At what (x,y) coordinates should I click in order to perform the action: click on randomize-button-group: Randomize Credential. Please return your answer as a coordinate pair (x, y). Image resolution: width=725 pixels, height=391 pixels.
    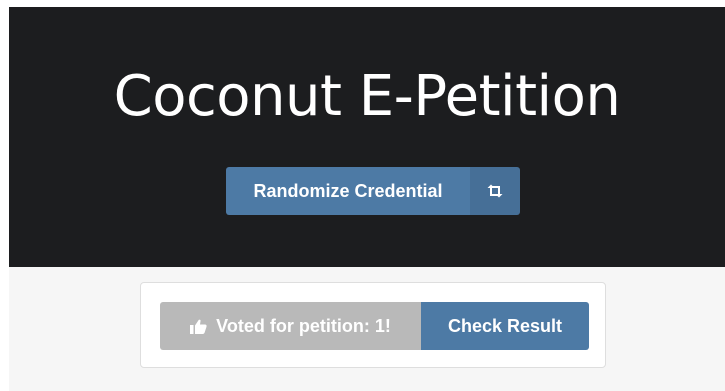
    Looking at the image, I should click on (373, 191).